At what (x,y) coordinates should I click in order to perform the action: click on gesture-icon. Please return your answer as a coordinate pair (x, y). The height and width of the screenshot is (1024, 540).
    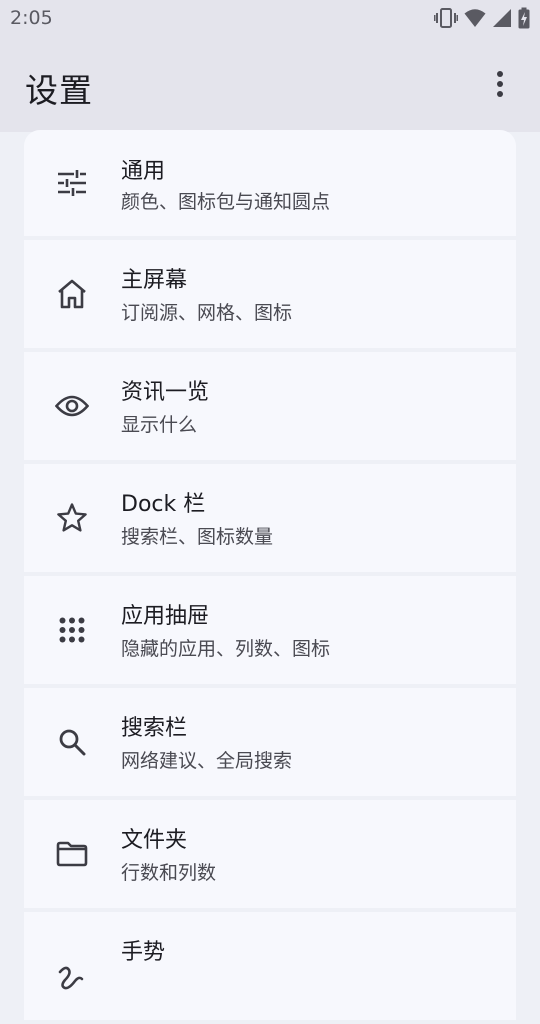
    Looking at the image, I should click on (72, 979).